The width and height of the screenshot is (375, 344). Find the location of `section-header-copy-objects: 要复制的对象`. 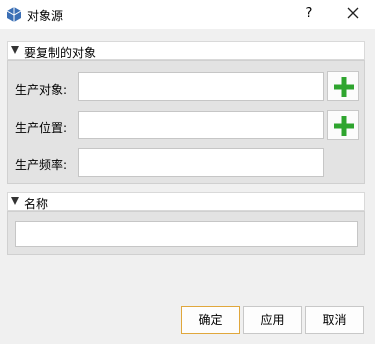

section-header-copy-objects: 要复制的对象 is located at coordinates (186, 50).